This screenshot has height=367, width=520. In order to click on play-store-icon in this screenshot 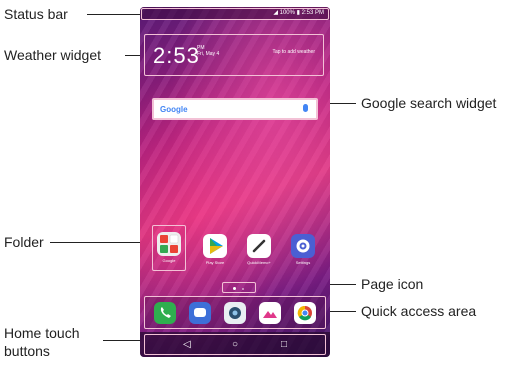, I will do `click(215, 246)`.